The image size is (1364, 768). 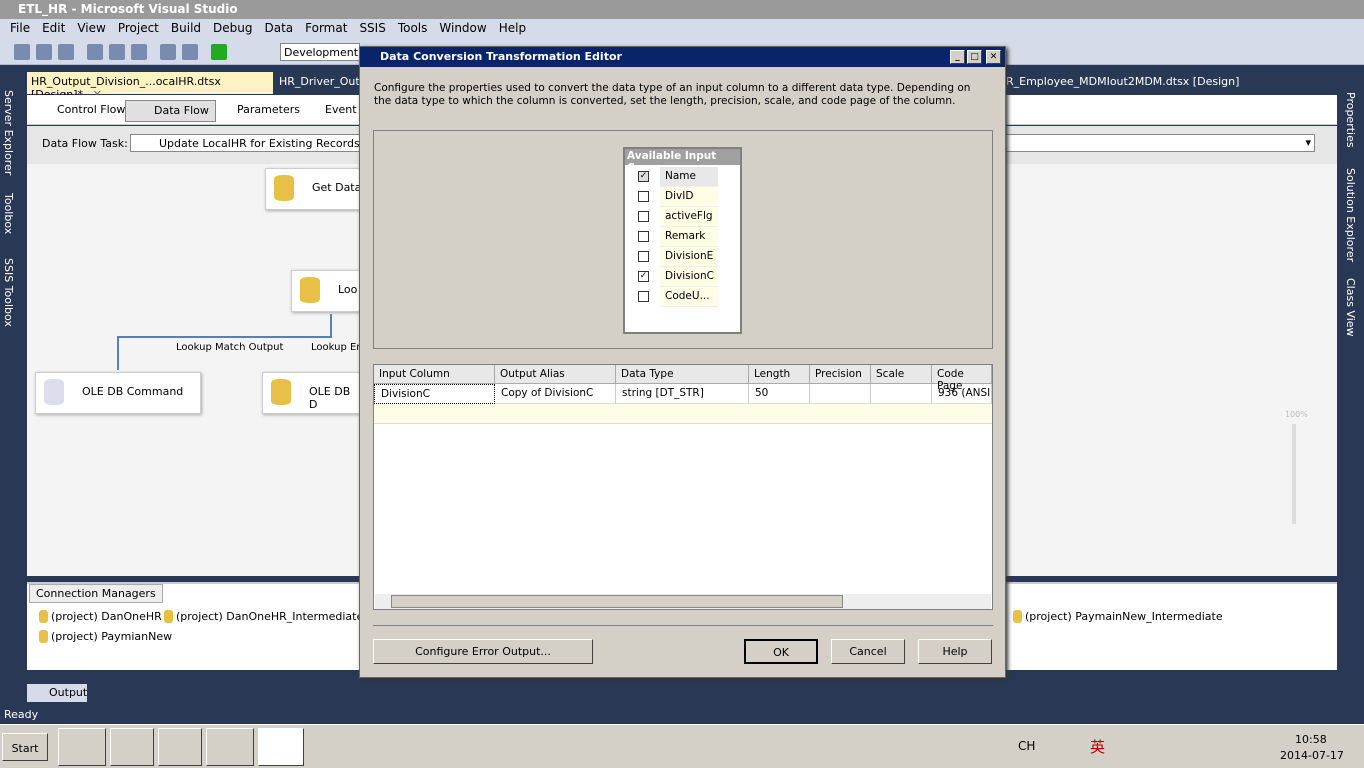 I want to click on new-row, so click(x=683, y=414).